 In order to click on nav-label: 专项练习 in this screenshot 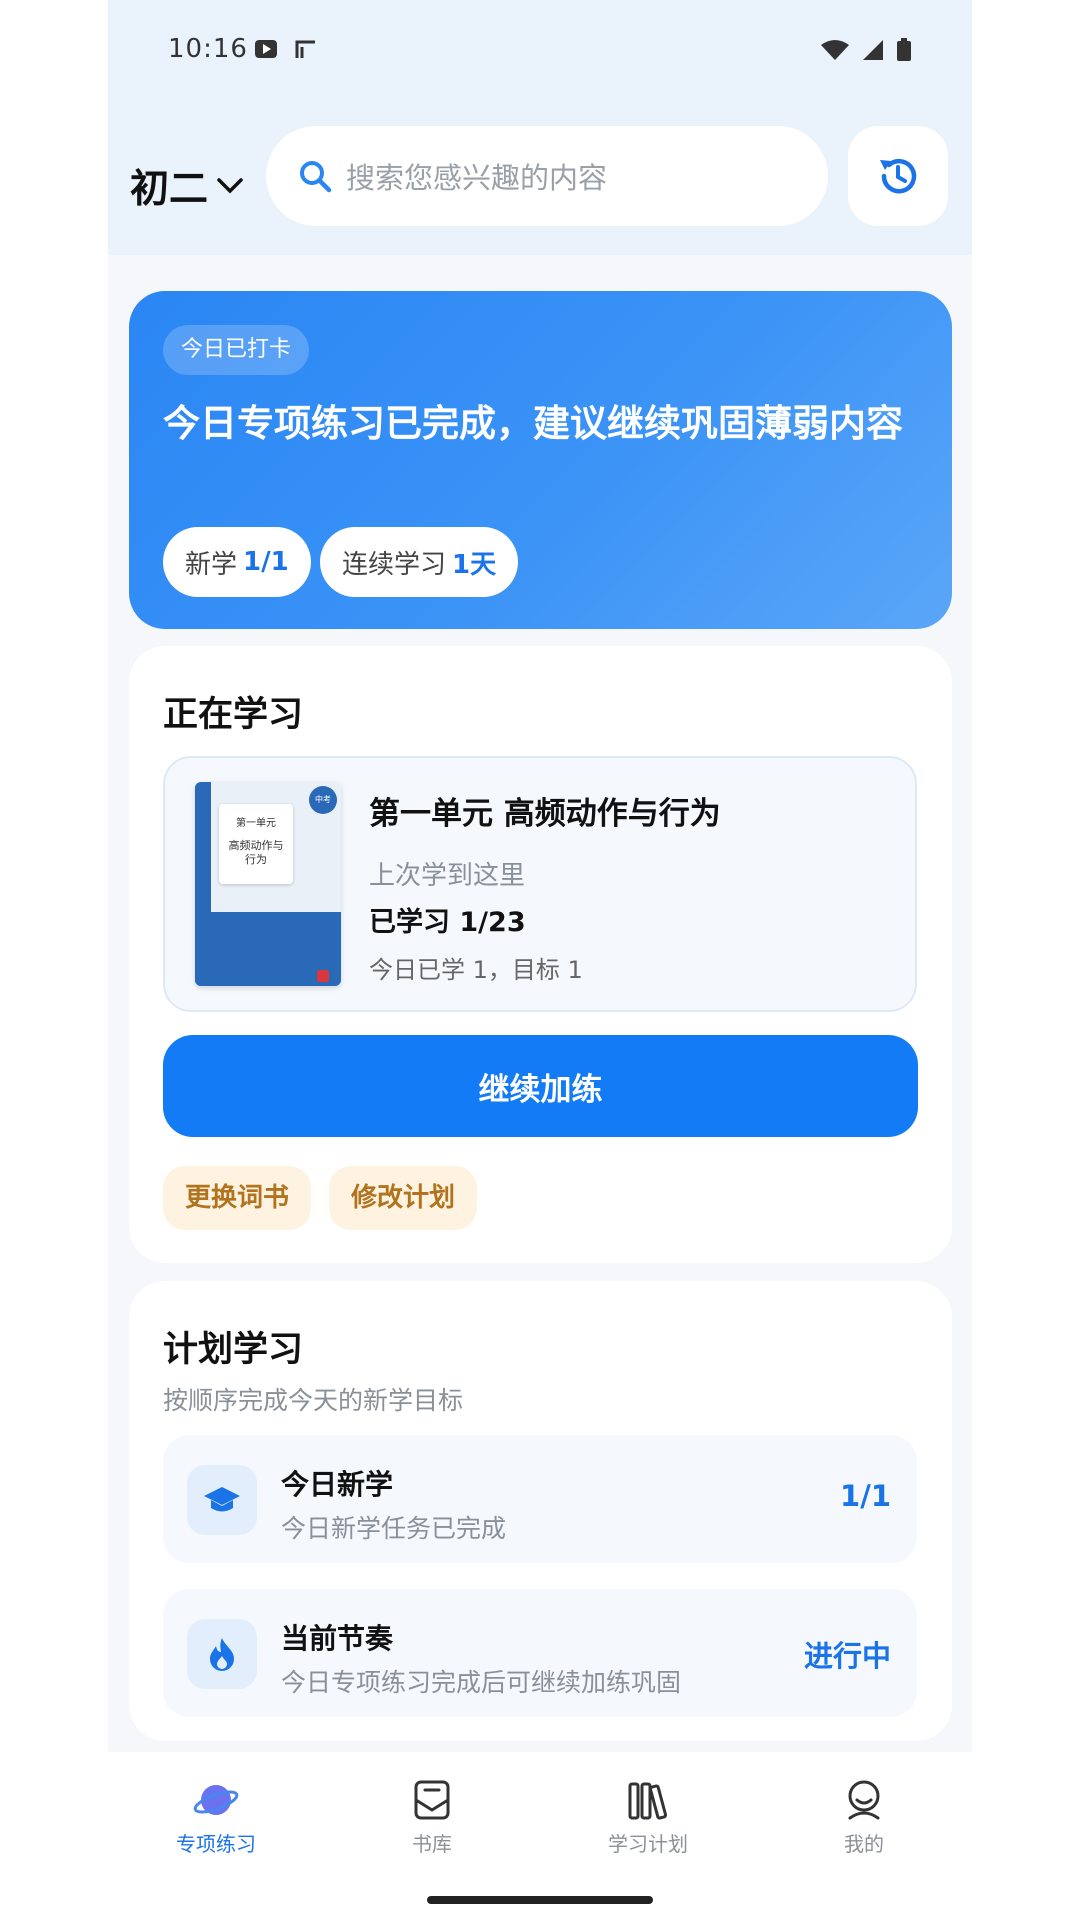, I will do `click(216, 1844)`.